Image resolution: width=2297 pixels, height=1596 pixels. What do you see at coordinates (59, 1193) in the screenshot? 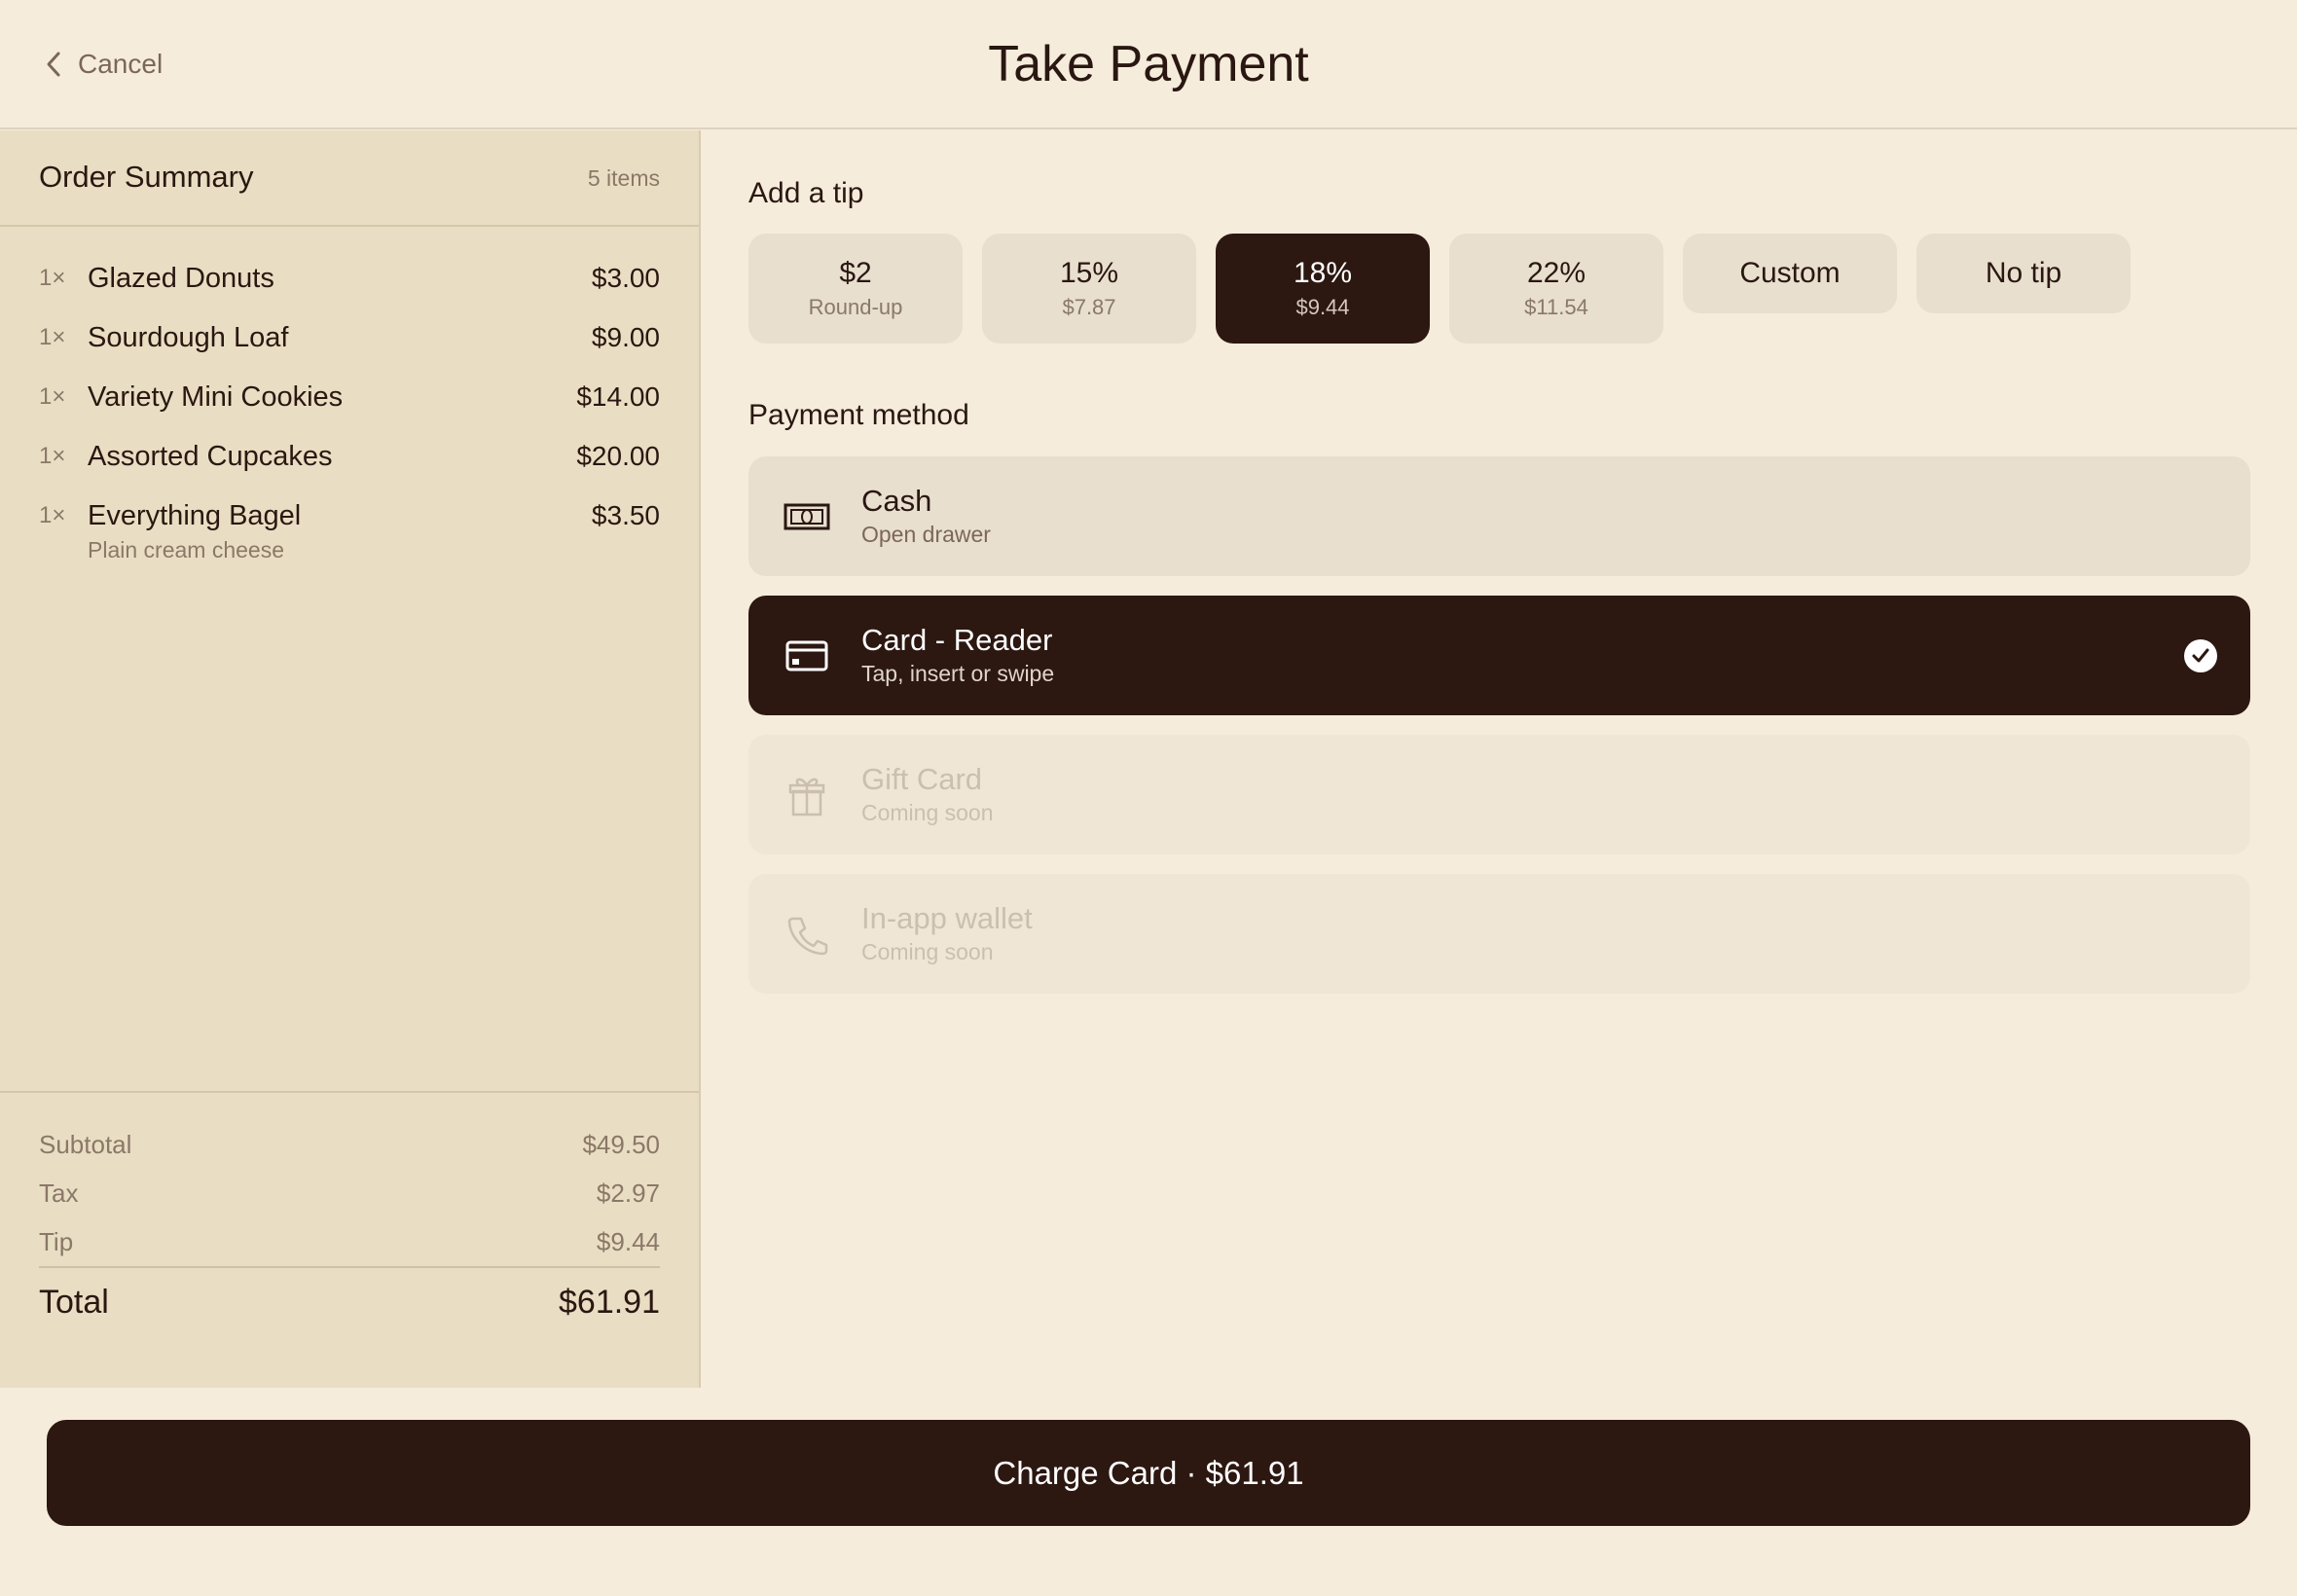
I see `tax-label: Tax` at bounding box center [59, 1193].